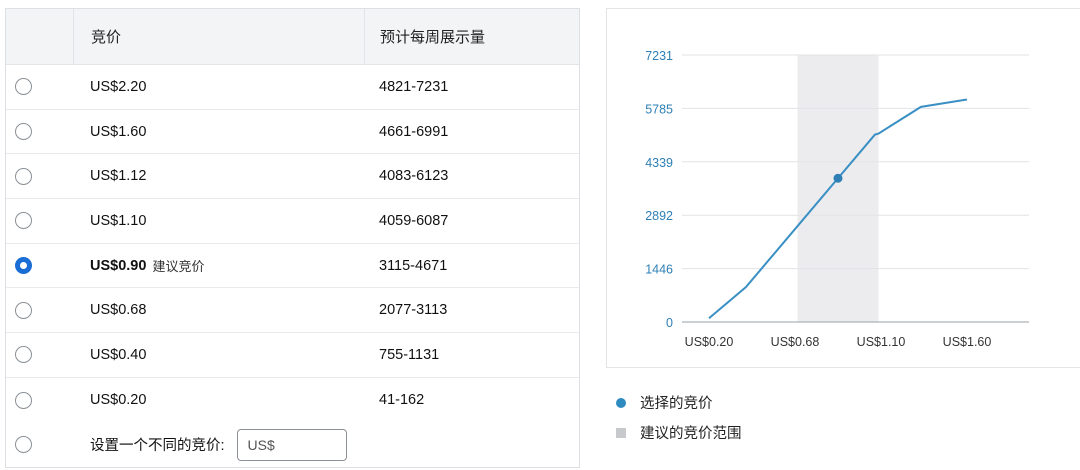 The height and width of the screenshot is (470, 1080). I want to click on selected-bid-point, so click(838, 178).